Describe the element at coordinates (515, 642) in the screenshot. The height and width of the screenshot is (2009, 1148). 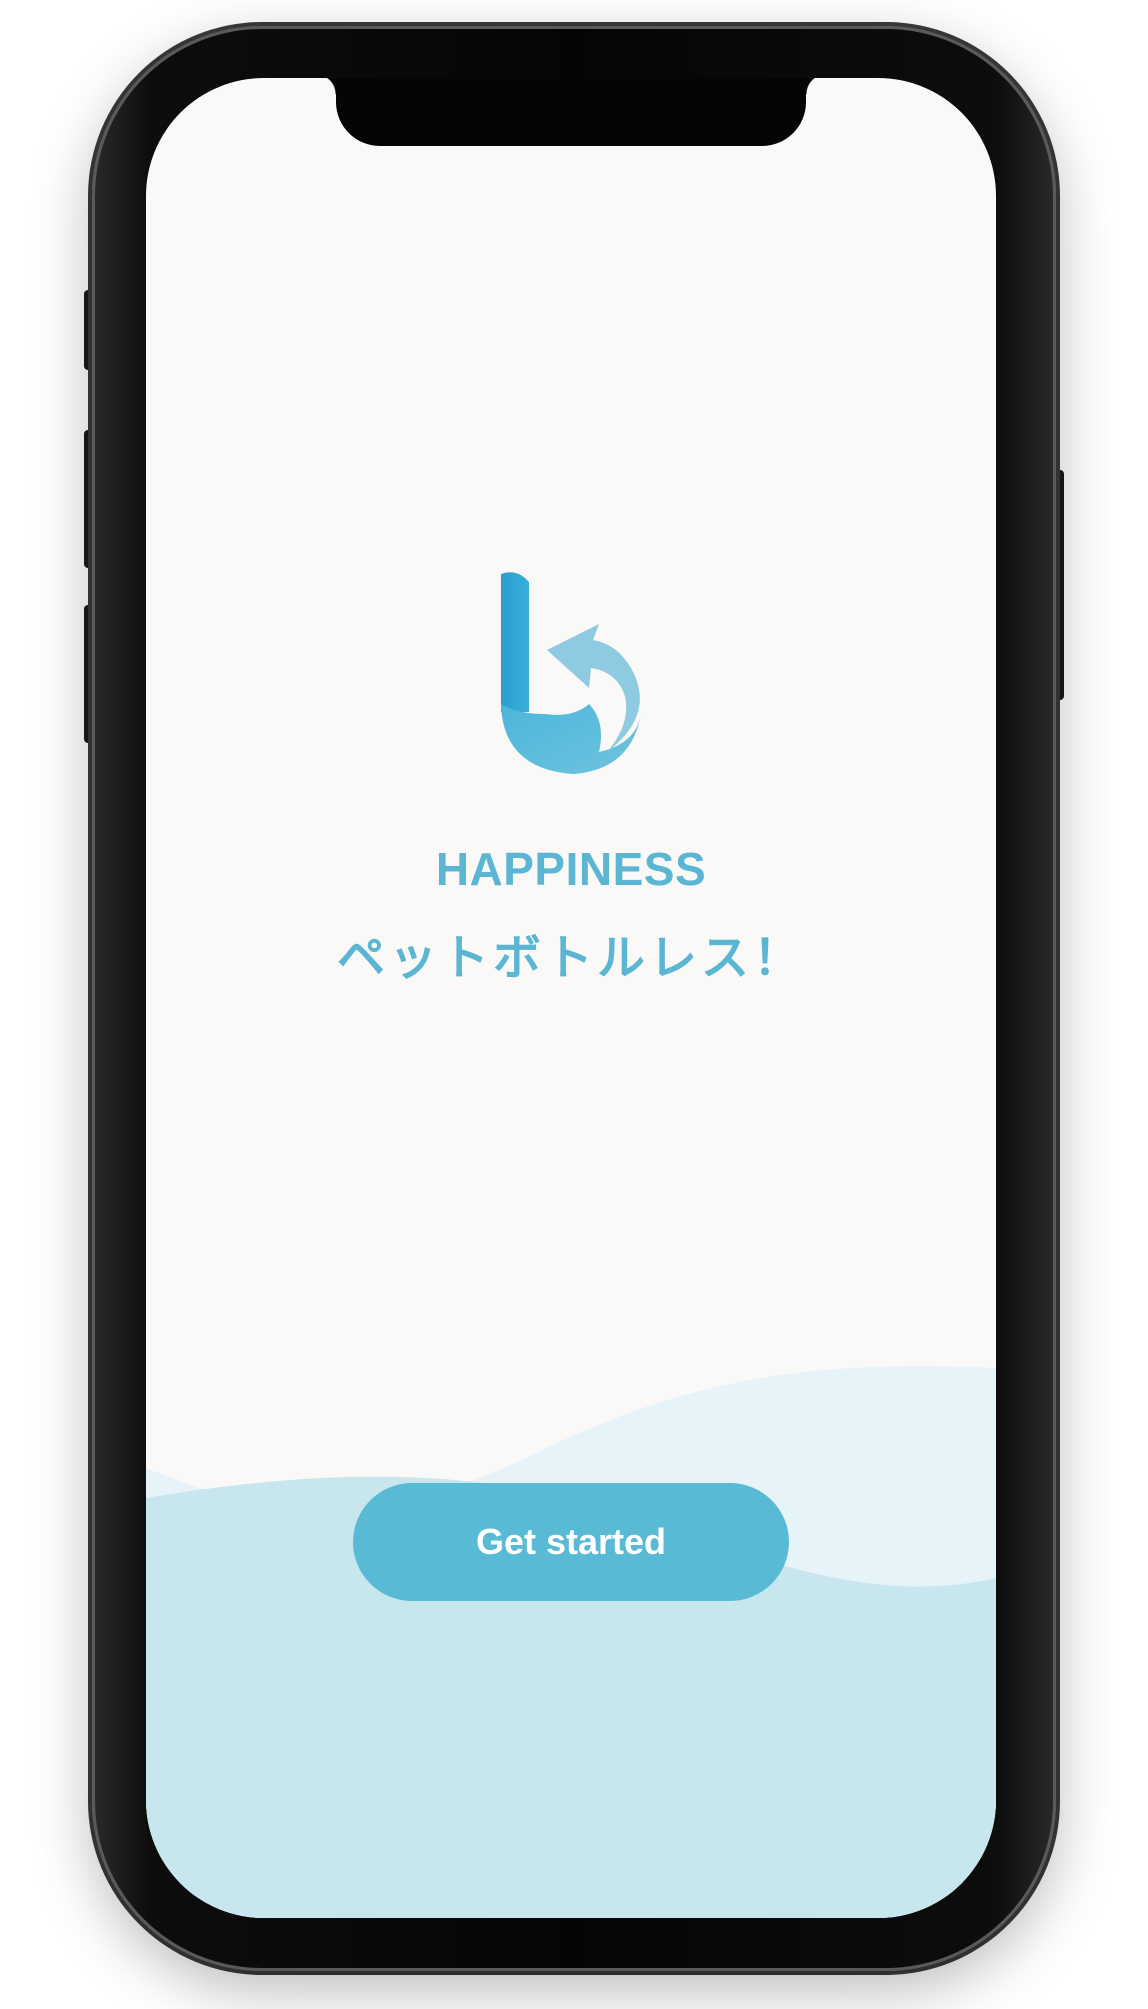
I see `logo-stem` at that location.